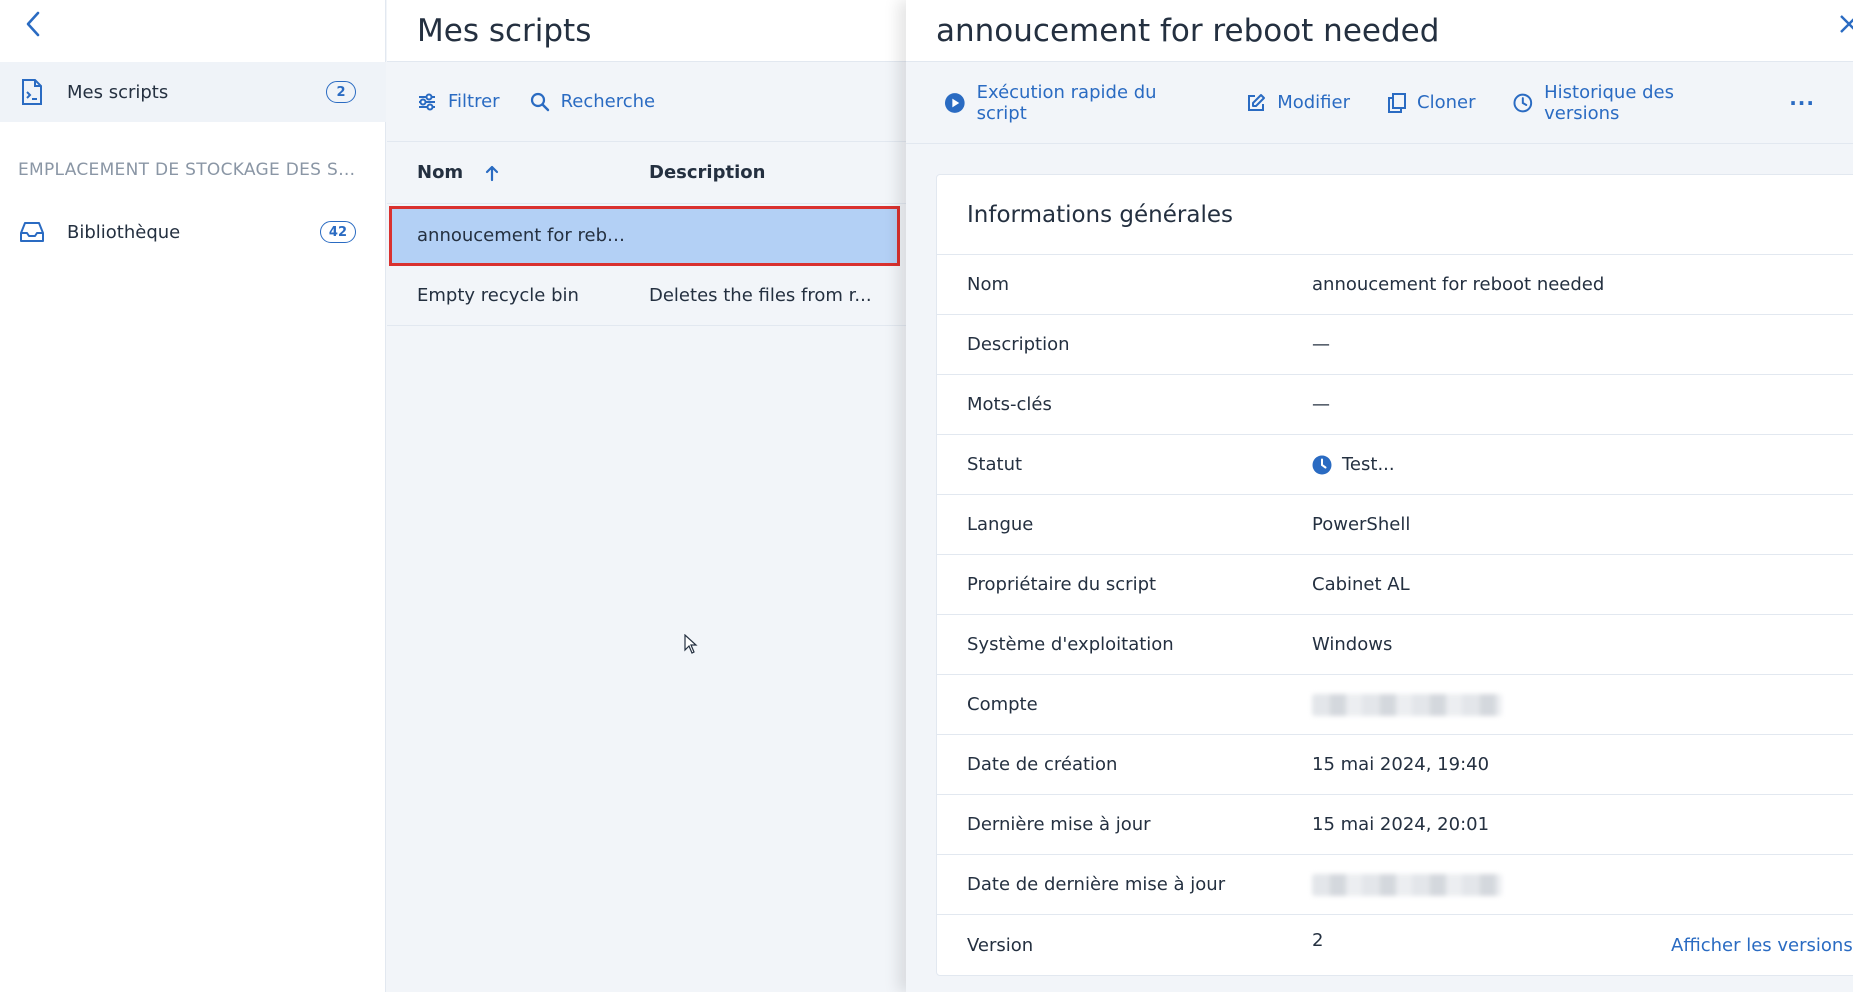  Describe the element at coordinates (1395, 585) in the screenshot. I see `info-row-owner: Propriétaire du script Cabinet AL` at that location.